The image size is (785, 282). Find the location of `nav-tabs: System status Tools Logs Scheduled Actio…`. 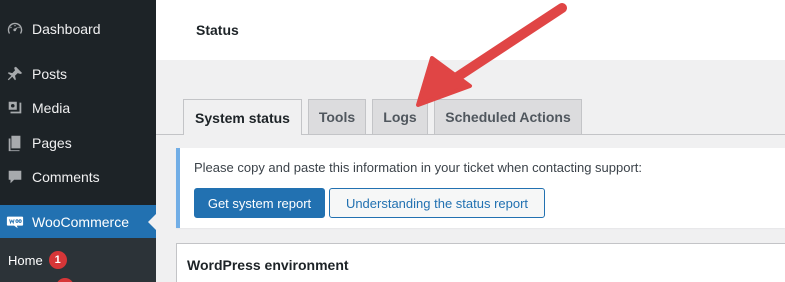

nav-tabs: System status Tools Logs Scheduled Actio… is located at coordinates (470, 117).